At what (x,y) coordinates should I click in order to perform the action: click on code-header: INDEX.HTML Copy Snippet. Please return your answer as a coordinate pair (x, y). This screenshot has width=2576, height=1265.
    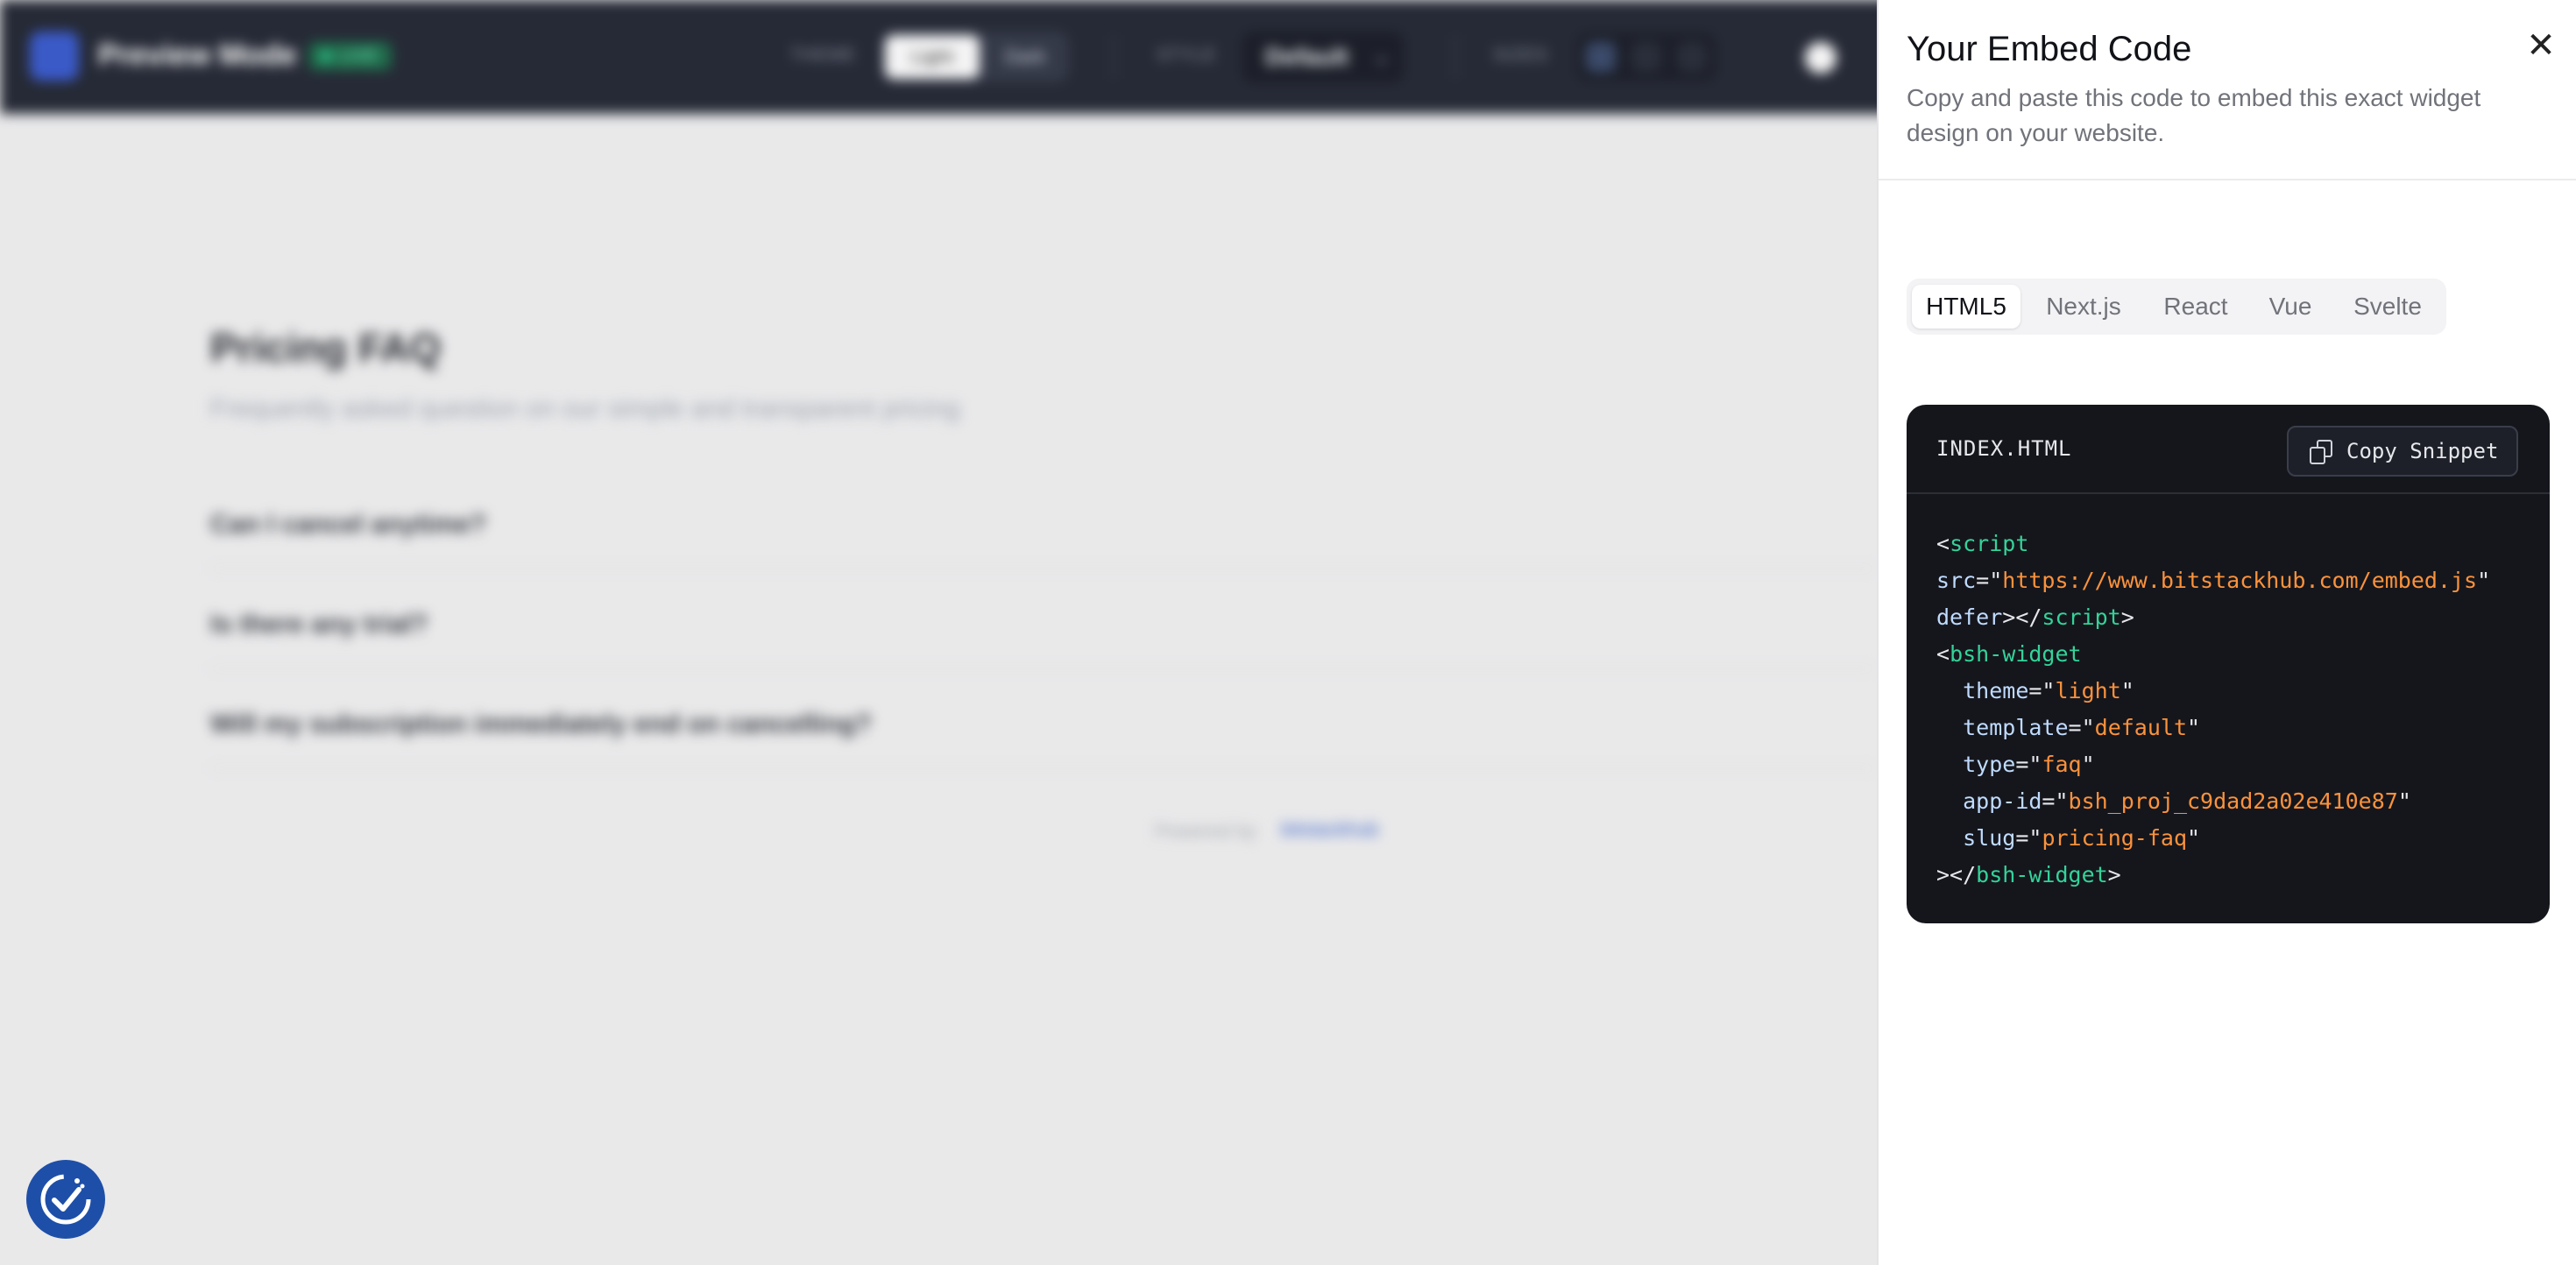
    Looking at the image, I should click on (2228, 449).